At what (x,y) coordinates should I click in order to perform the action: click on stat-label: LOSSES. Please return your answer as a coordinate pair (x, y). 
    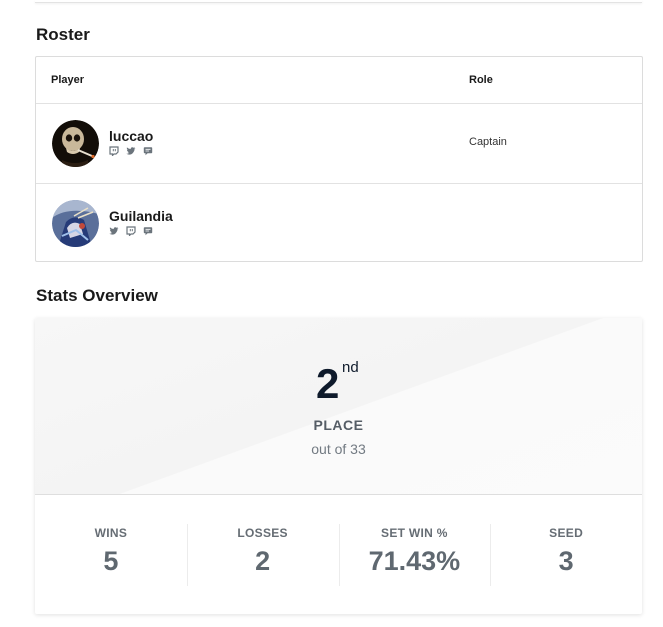
    Looking at the image, I should click on (262, 533).